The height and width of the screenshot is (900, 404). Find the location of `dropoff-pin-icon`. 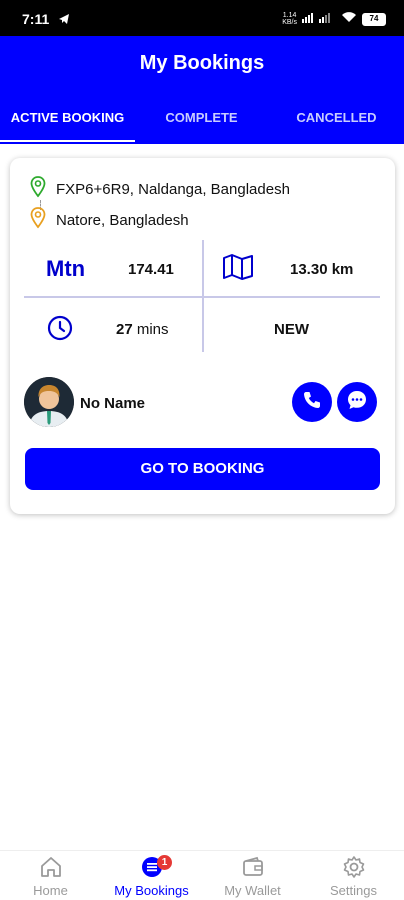

dropoff-pin-icon is located at coordinates (38, 220).